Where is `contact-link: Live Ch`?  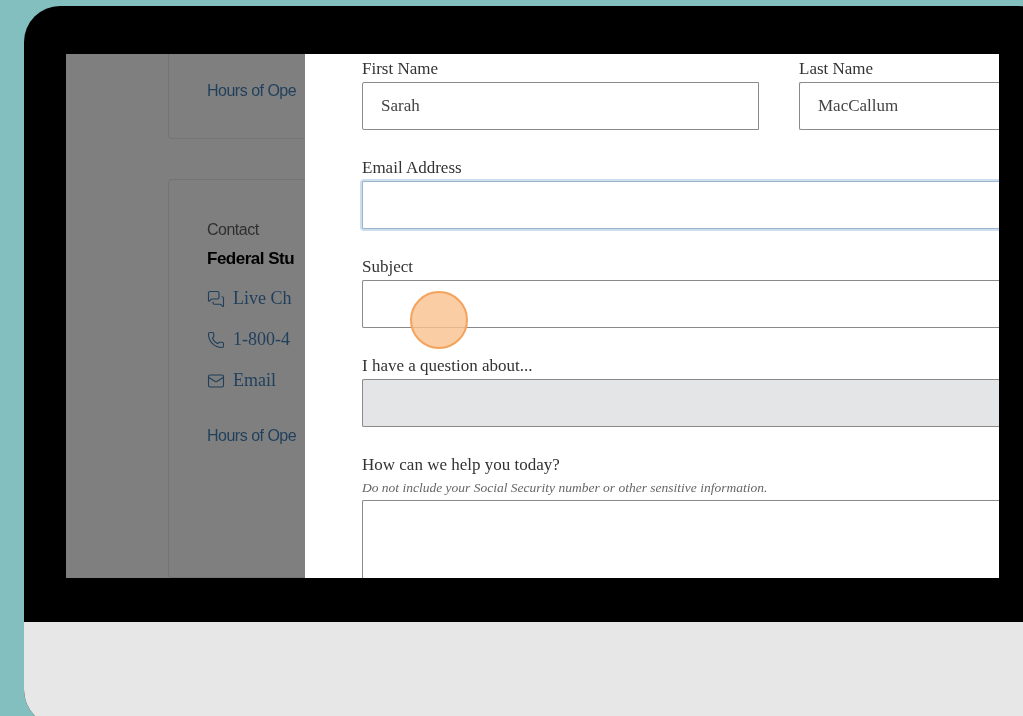
contact-link: Live Ch is located at coordinates (262, 299).